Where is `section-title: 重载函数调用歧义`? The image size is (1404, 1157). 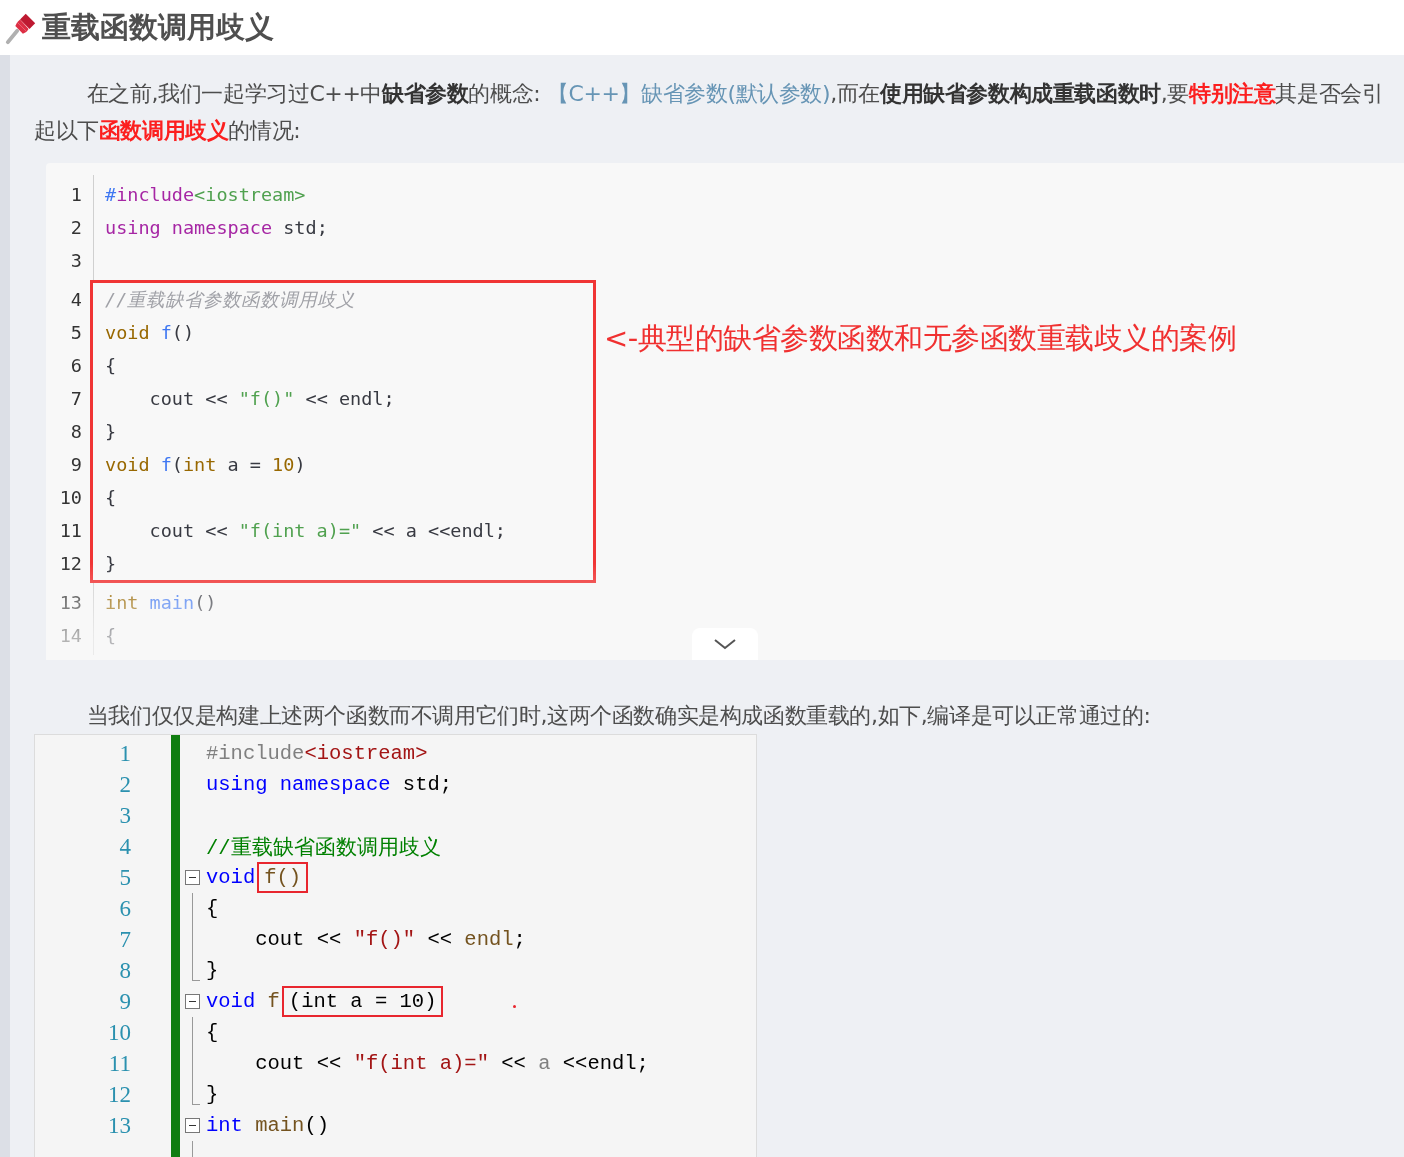
section-title: 重载函数调用歧义 is located at coordinates (158, 27).